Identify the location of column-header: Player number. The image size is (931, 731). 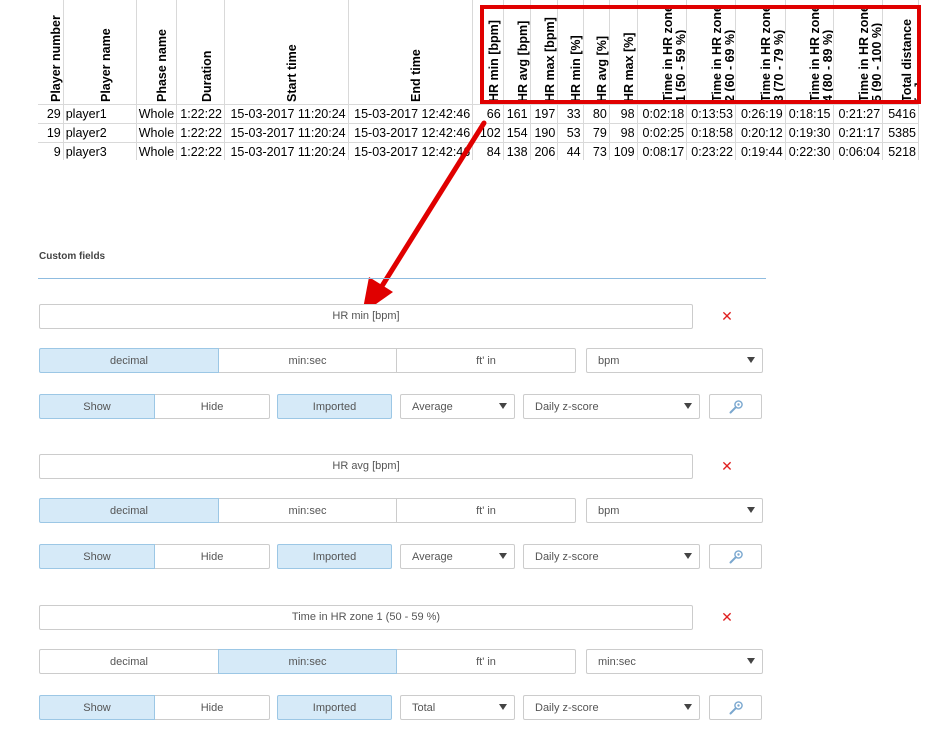
(51, 52).